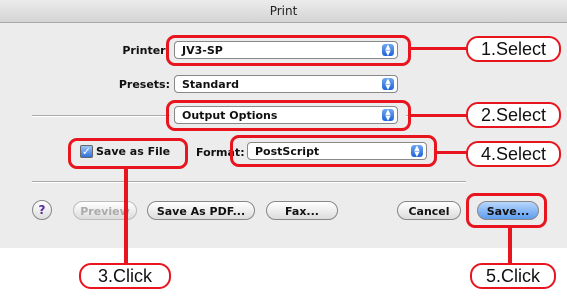  I want to click on callout-1: 1.Select, so click(513, 49).